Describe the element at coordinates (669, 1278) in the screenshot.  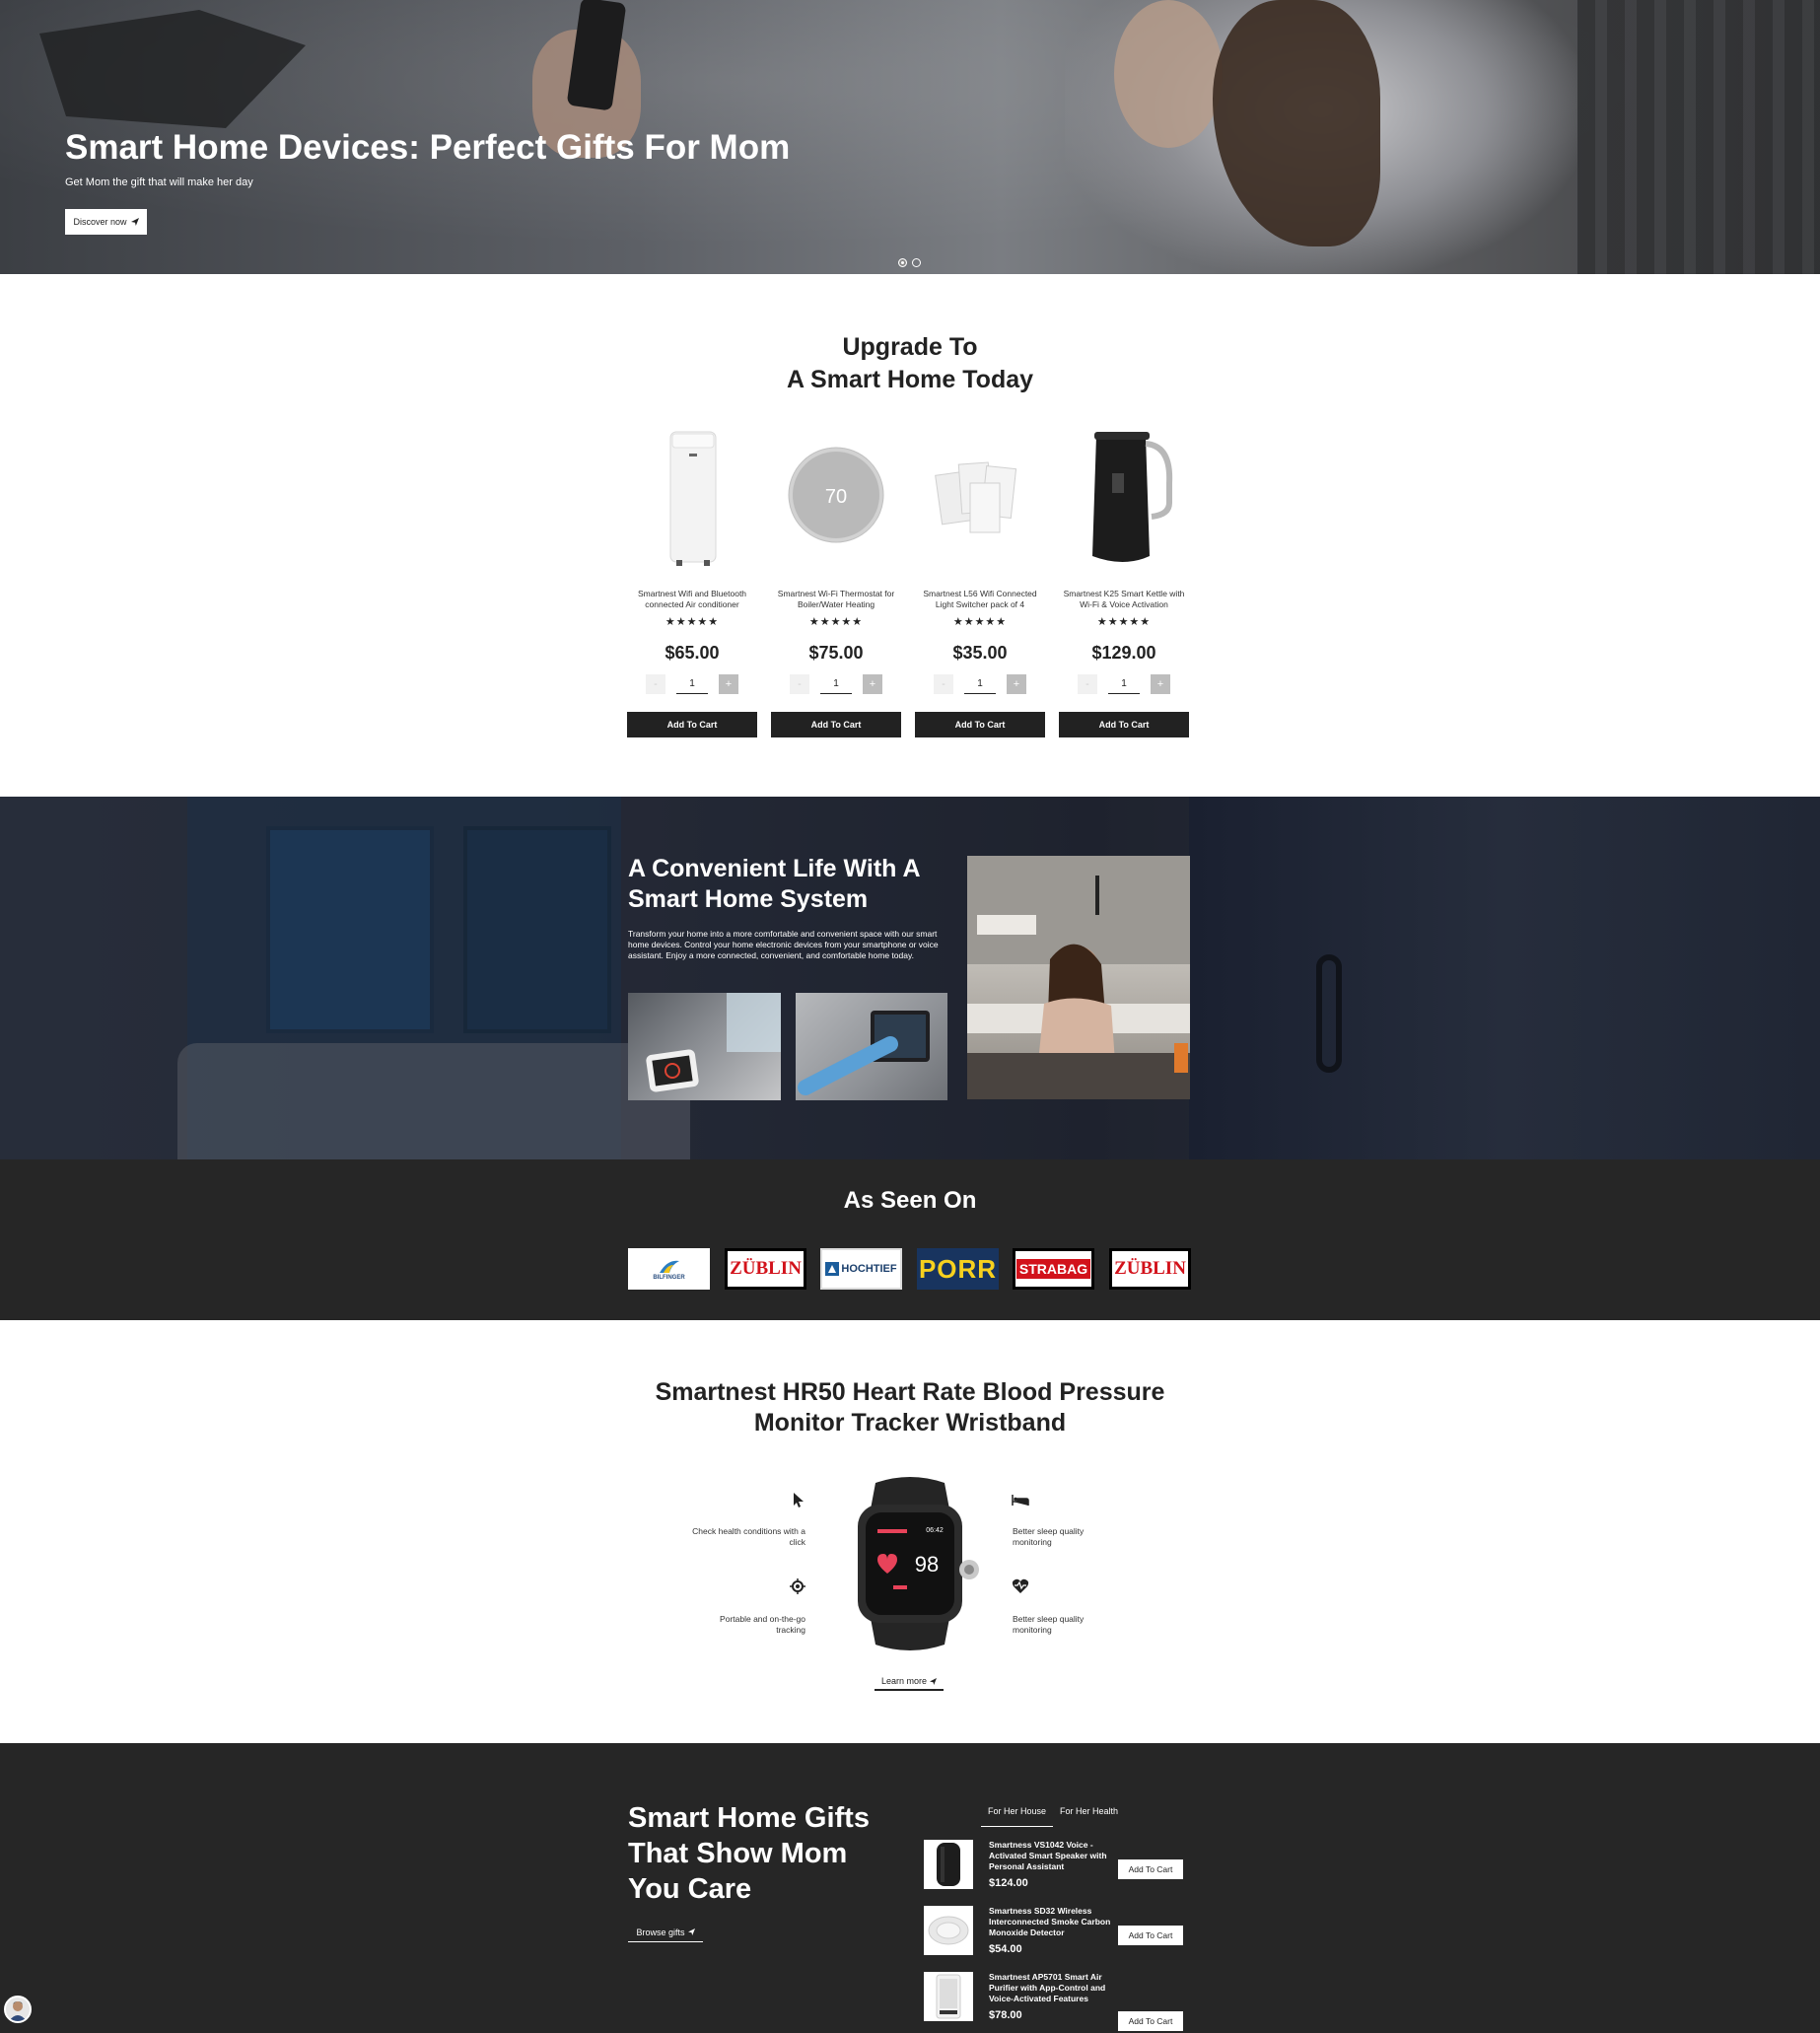
I see `bilfinger-logo-text: BILFINGER` at that location.